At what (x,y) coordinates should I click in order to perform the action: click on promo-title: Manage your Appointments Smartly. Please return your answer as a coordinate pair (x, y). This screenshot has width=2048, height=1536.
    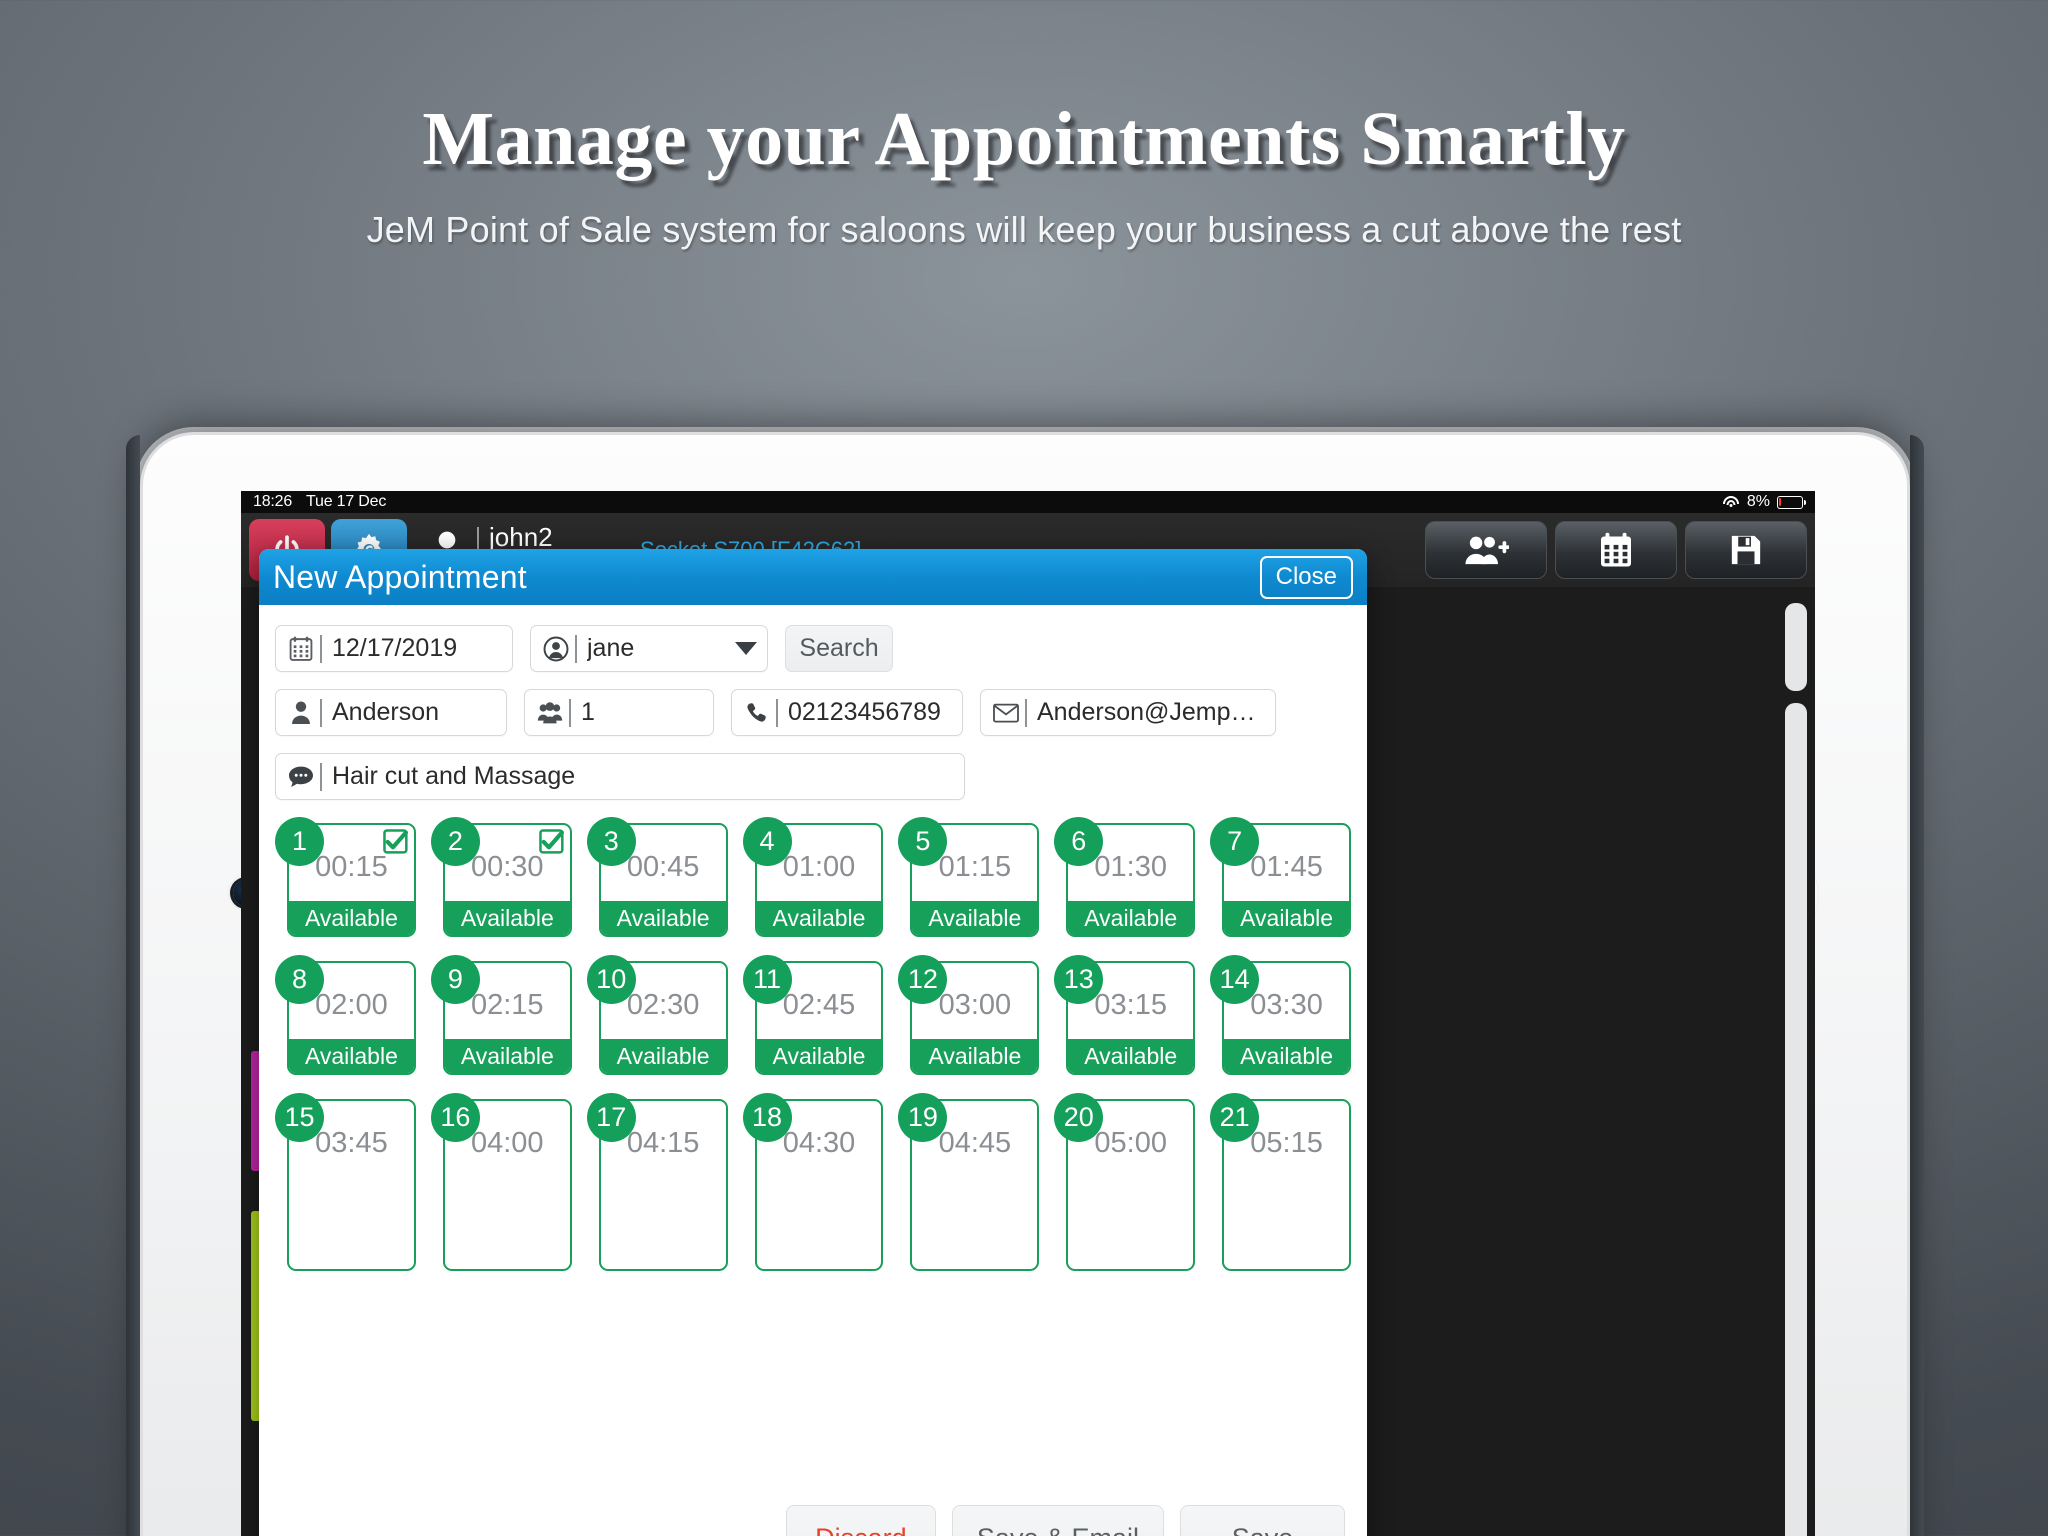
    Looking at the image, I should click on (1024, 139).